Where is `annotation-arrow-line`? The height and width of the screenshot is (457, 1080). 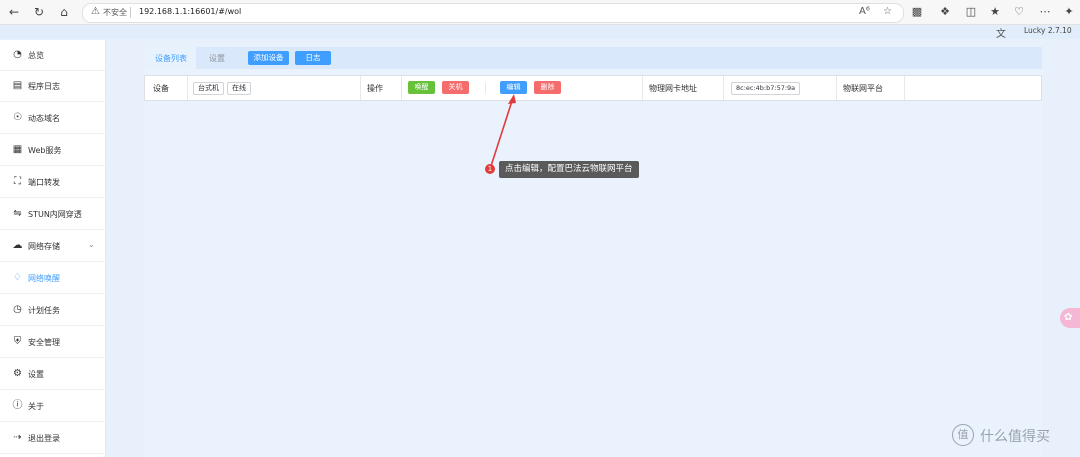
annotation-arrow-line is located at coordinates (501, 133).